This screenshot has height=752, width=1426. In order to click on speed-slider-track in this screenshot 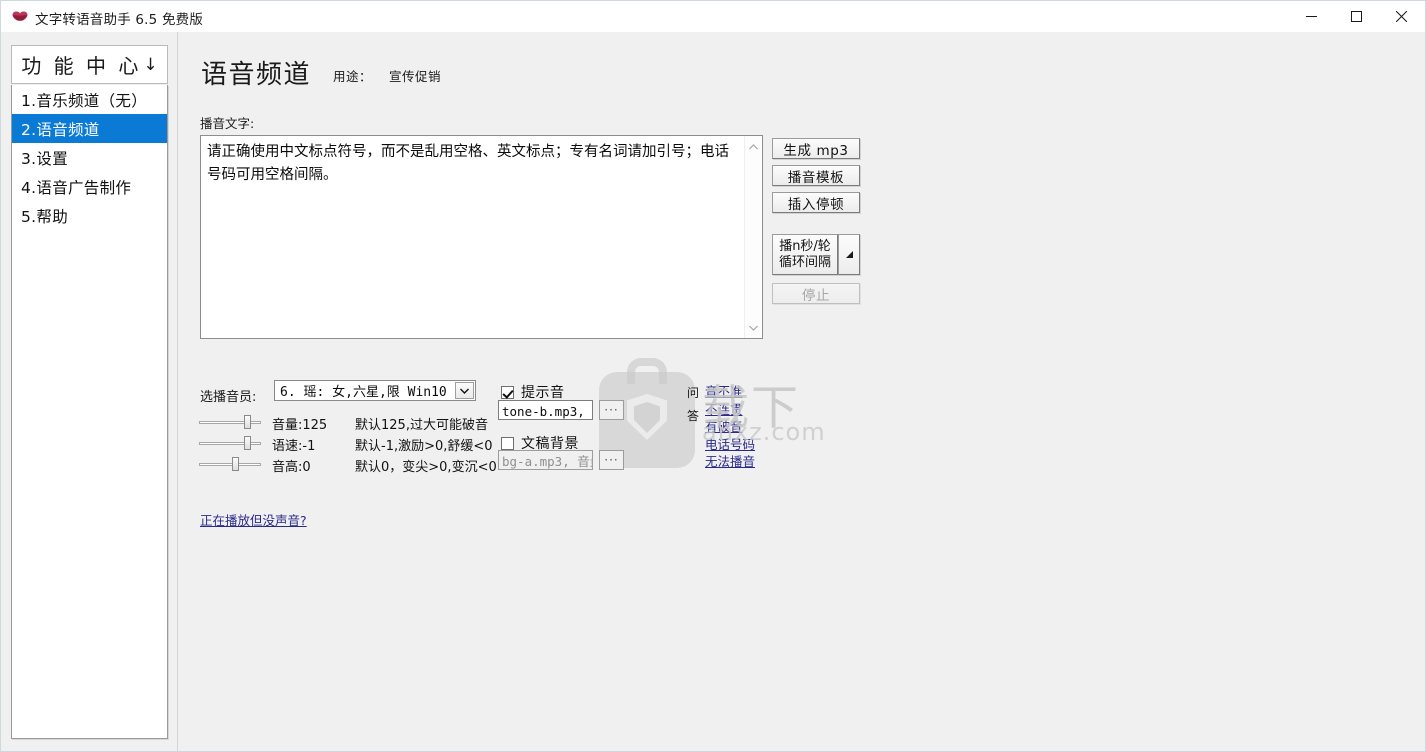, I will do `click(230, 443)`.